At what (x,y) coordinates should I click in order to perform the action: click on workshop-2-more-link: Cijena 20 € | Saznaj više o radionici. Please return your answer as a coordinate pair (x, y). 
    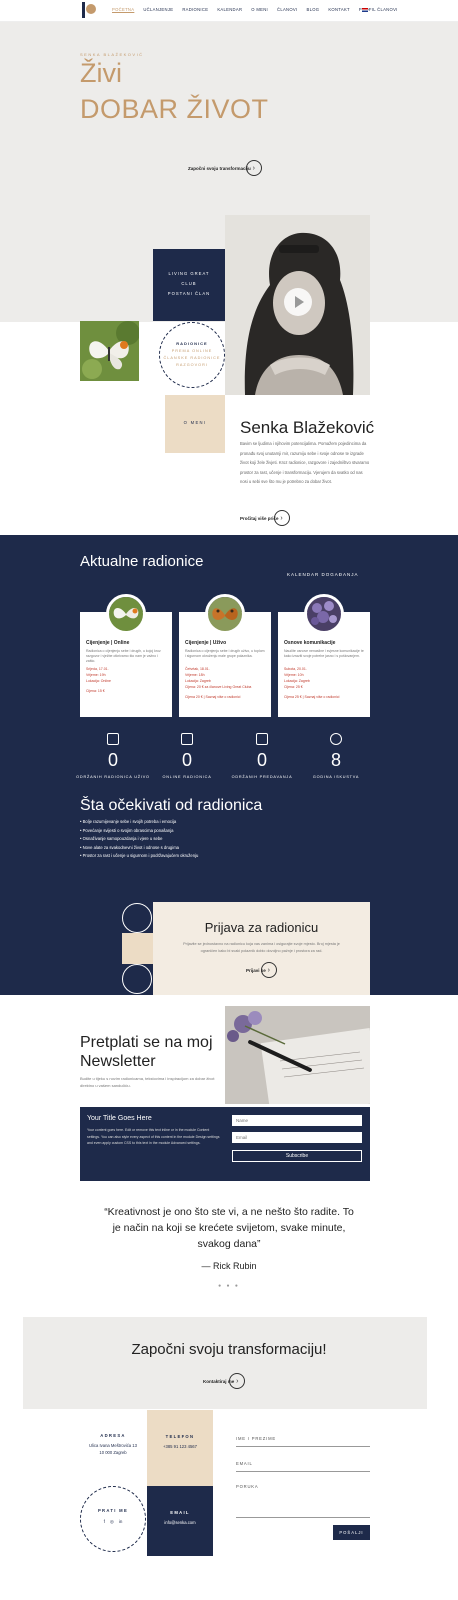
    Looking at the image, I should click on (225, 697).